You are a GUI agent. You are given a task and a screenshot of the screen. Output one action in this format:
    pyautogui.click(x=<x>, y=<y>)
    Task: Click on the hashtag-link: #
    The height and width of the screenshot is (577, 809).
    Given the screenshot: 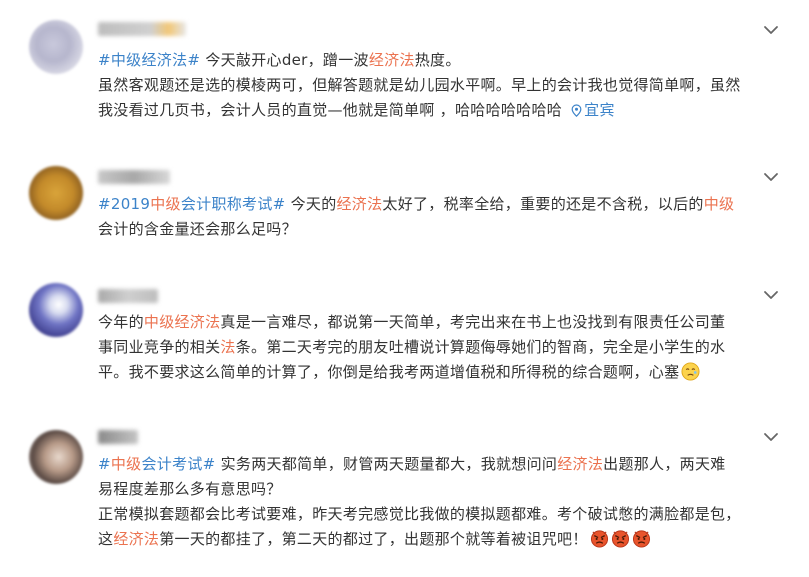 What is the action you would take?
    pyautogui.click(x=104, y=464)
    